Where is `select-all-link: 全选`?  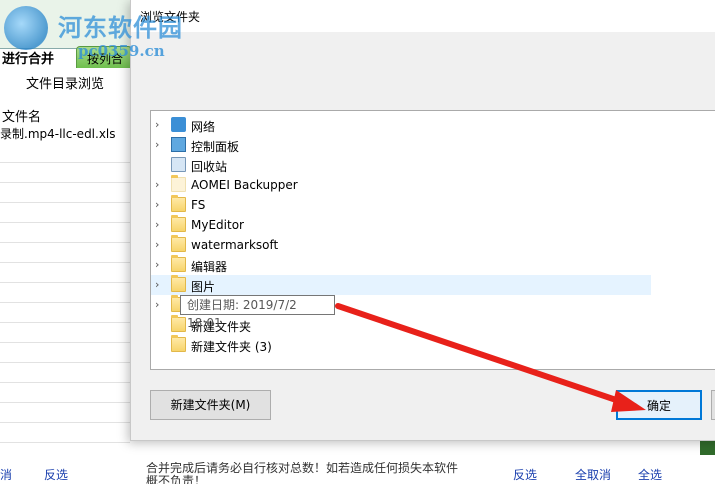 select-all-link: 全选 is located at coordinates (650, 474).